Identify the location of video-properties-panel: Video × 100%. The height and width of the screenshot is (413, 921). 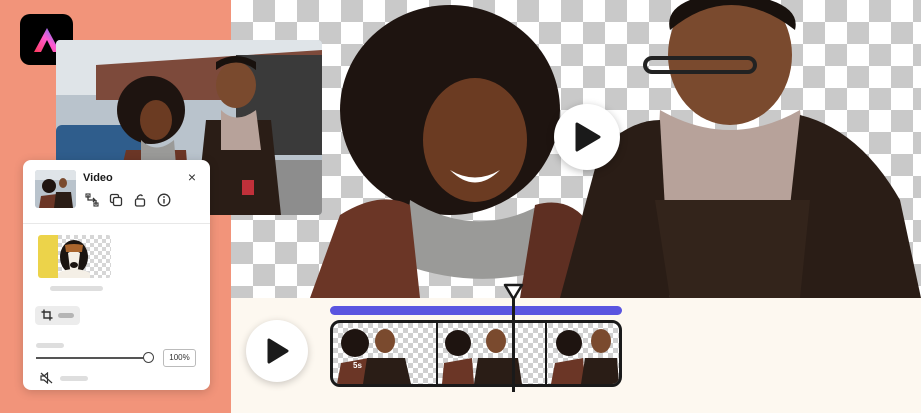
(116, 275).